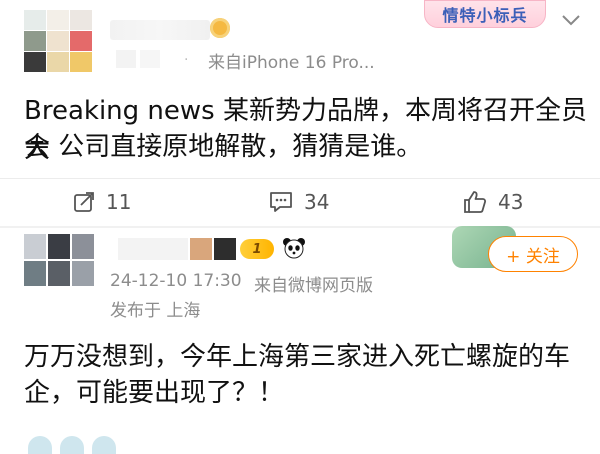  I want to click on like-count: 43, so click(511, 202).